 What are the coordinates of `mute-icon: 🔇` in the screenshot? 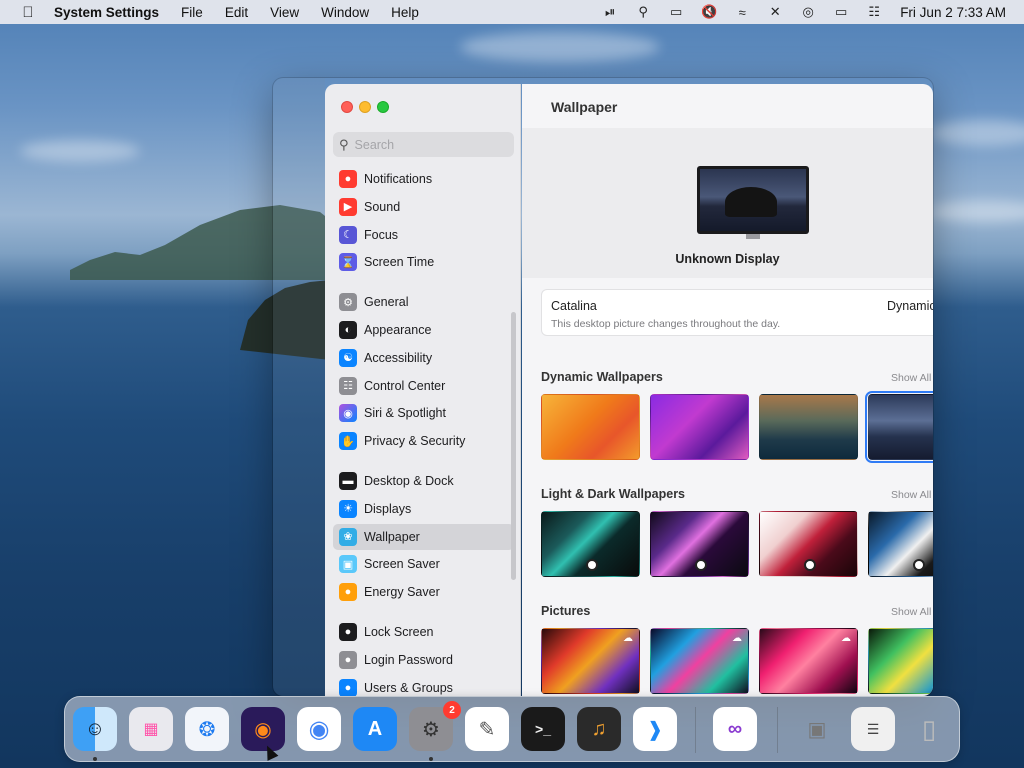 It's located at (709, 12).